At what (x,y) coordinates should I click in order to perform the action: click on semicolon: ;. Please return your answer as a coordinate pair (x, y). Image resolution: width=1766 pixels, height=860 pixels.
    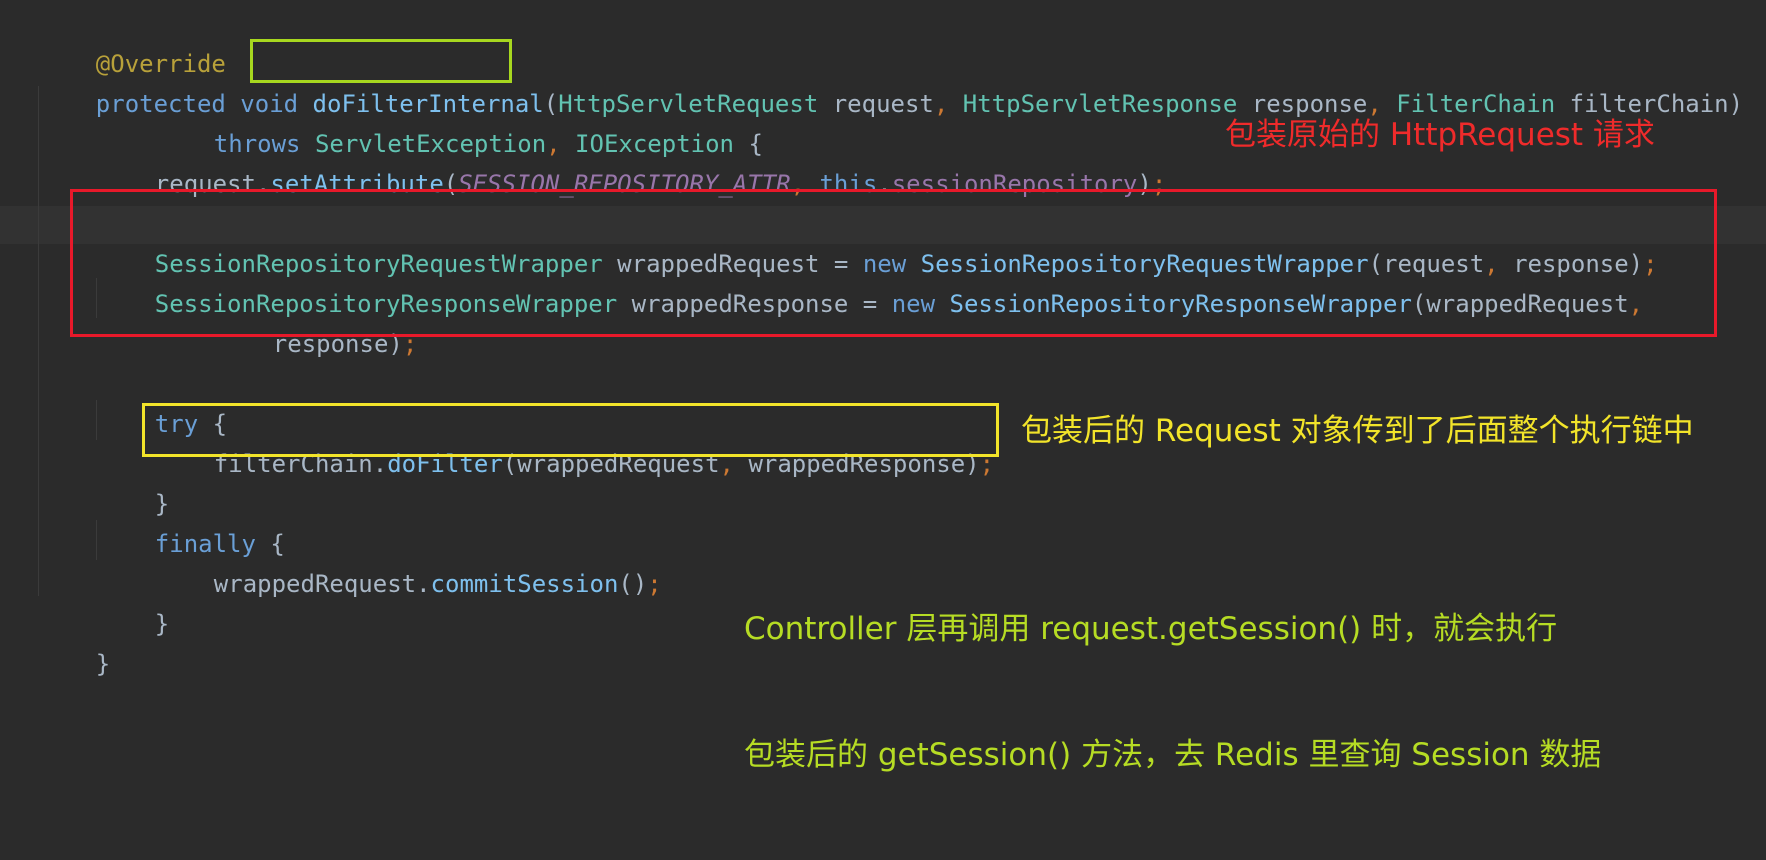
    Looking at the image, I should click on (654, 584).